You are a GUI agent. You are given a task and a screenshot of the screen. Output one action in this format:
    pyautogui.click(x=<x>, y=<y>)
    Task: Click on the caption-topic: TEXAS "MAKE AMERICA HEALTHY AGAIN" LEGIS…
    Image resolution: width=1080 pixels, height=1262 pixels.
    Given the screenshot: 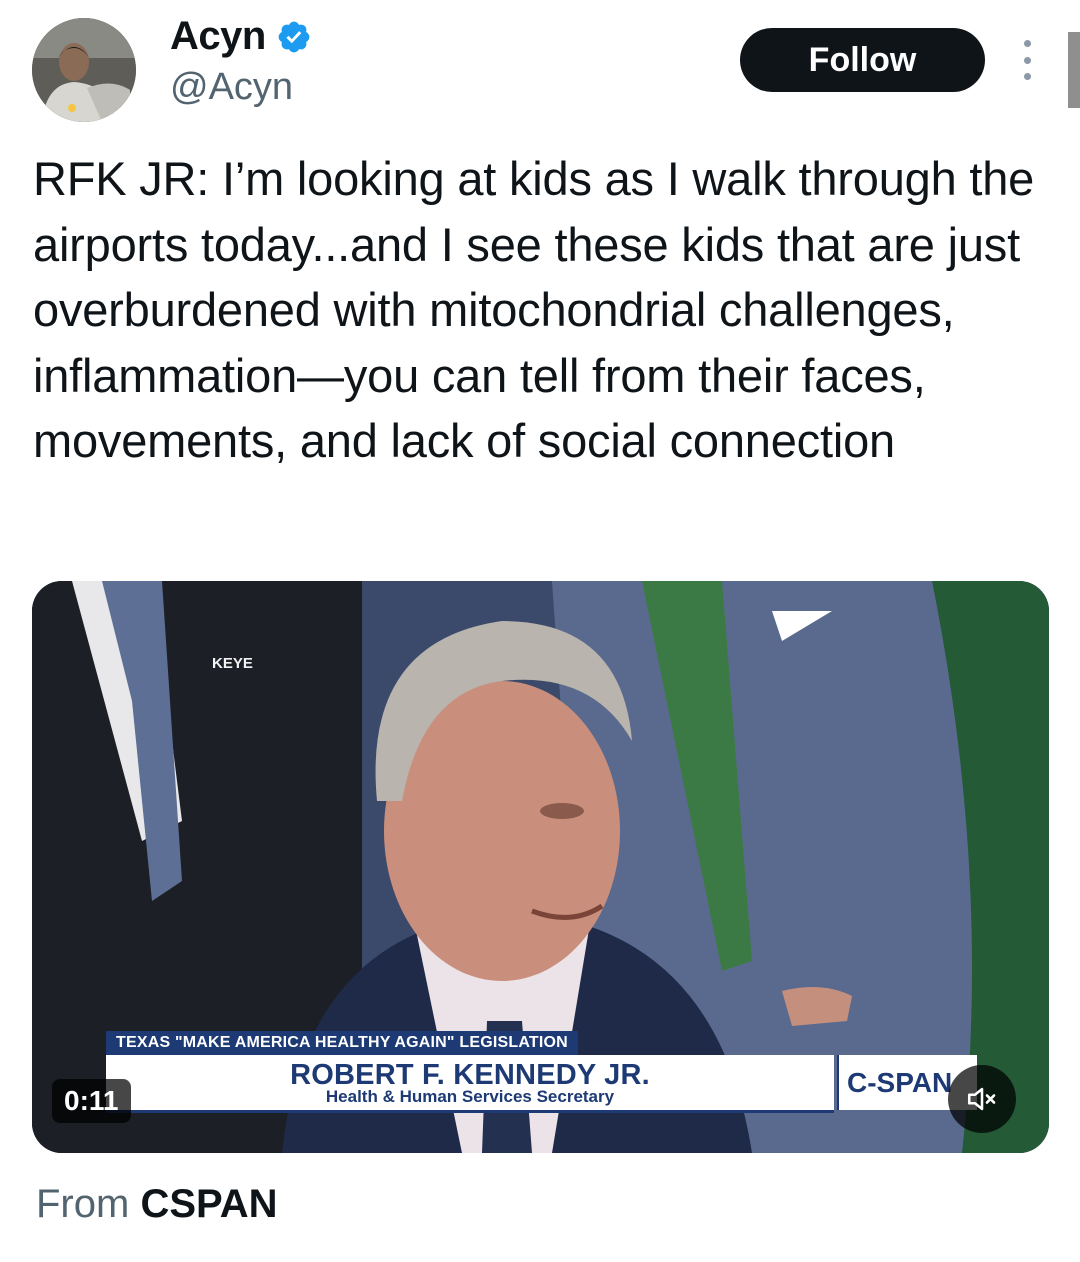 What is the action you would take?
    pyautogui.click(x=342, y=1043)
    